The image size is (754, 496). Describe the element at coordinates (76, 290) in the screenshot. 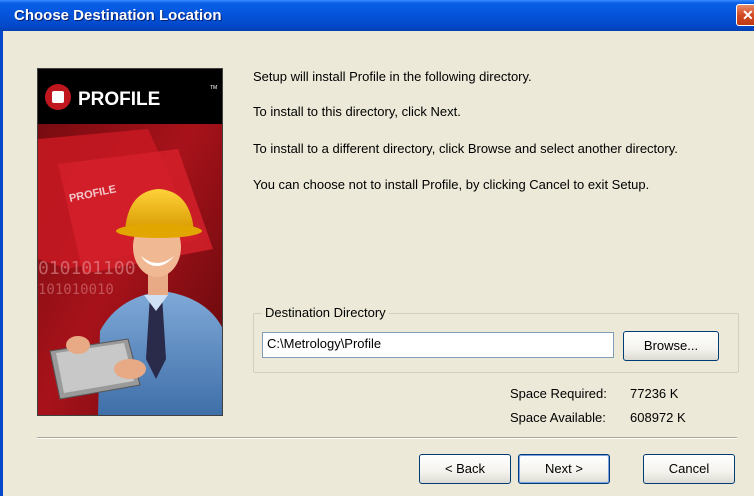

I see `binary-text-2: 101010010` at that location.